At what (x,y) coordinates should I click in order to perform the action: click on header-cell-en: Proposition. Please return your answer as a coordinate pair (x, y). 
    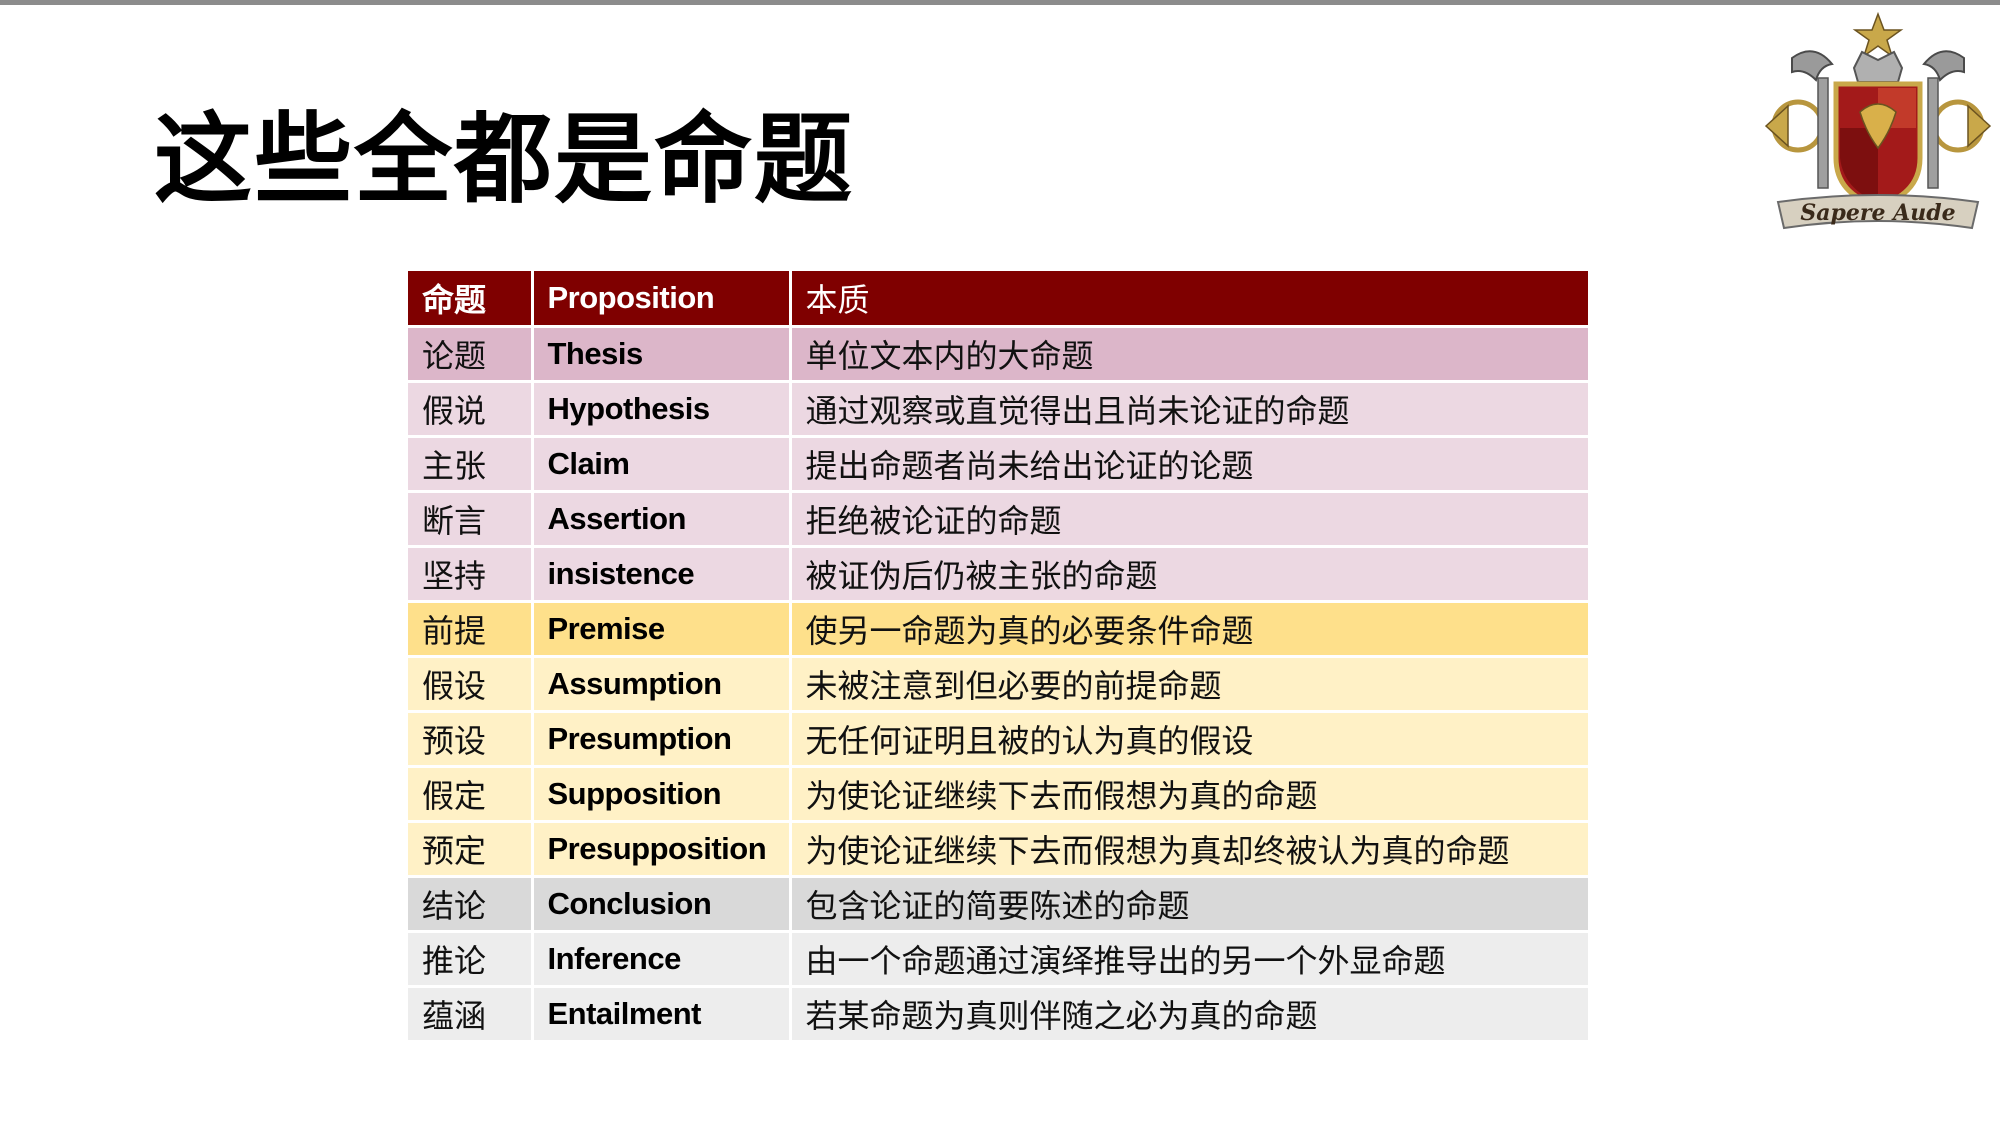
    Looking at the image, I should click on (662, 299).